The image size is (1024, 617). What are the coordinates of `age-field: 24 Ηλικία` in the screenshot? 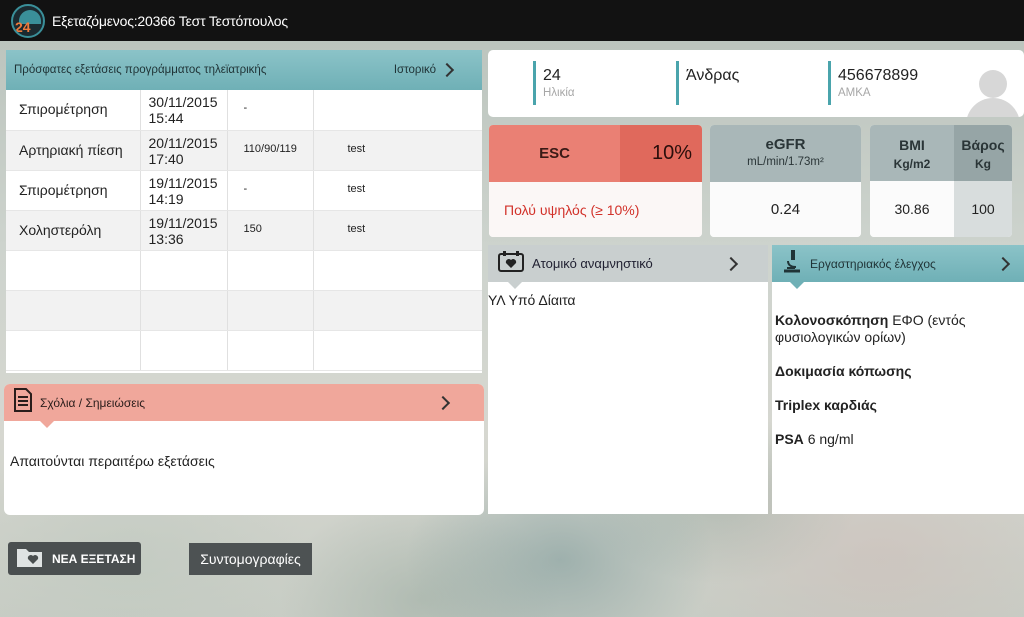 It's located at (554, 83).